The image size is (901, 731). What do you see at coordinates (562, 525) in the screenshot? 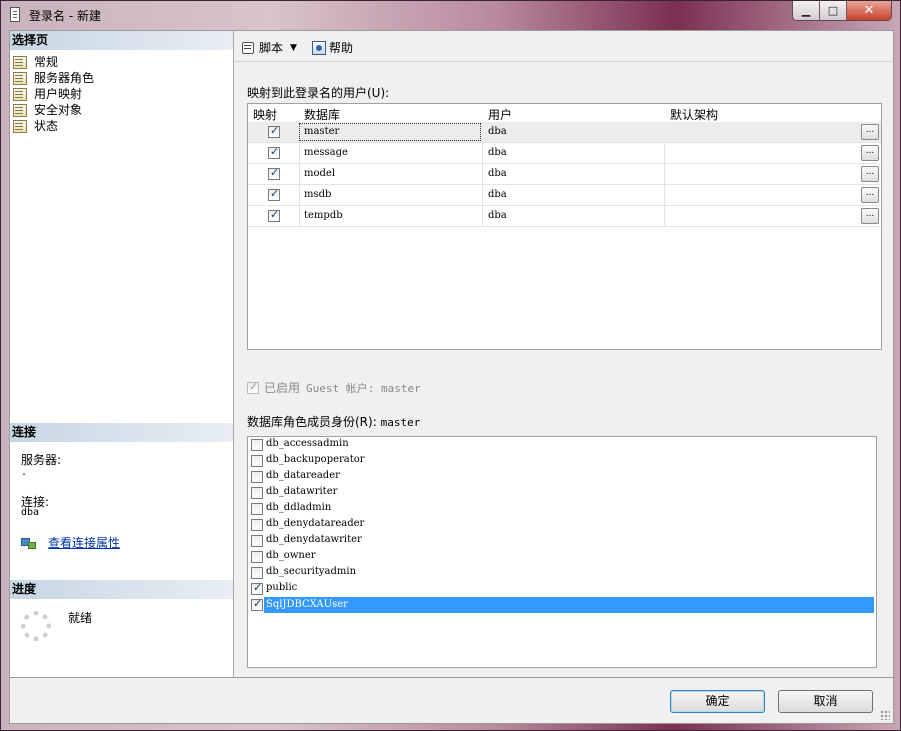
I see `list-item: db_denydatareader` at bounding box center [562, 525].